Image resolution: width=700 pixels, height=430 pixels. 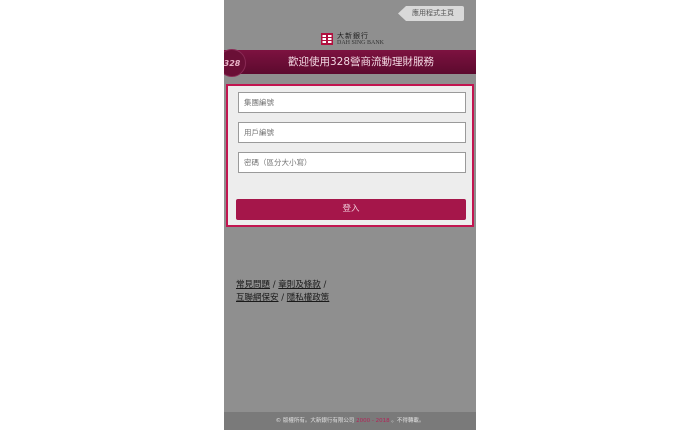 I want to click on password-input, so click(x=352, y=162).